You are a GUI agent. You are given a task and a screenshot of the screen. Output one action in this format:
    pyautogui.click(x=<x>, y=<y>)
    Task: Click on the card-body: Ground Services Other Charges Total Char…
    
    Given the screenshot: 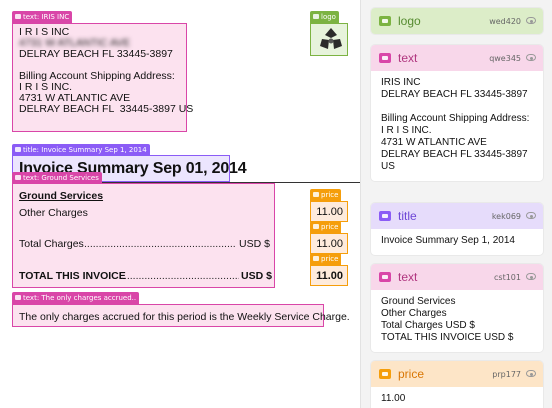 What is the action you would take?
    pyautogui.click(x=447, y=319)
    